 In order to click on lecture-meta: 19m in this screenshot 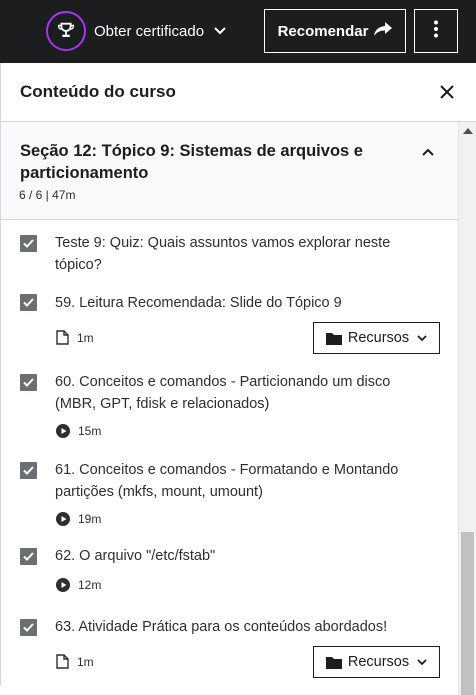, I will do `click(78, 519)`.